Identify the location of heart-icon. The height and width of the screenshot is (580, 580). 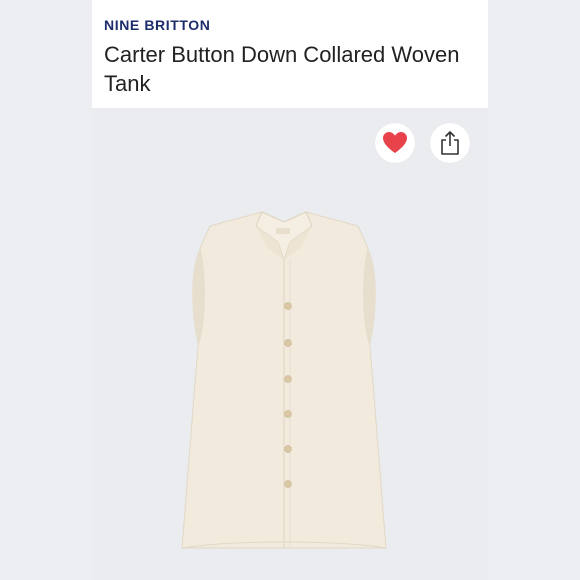
(395, 142).